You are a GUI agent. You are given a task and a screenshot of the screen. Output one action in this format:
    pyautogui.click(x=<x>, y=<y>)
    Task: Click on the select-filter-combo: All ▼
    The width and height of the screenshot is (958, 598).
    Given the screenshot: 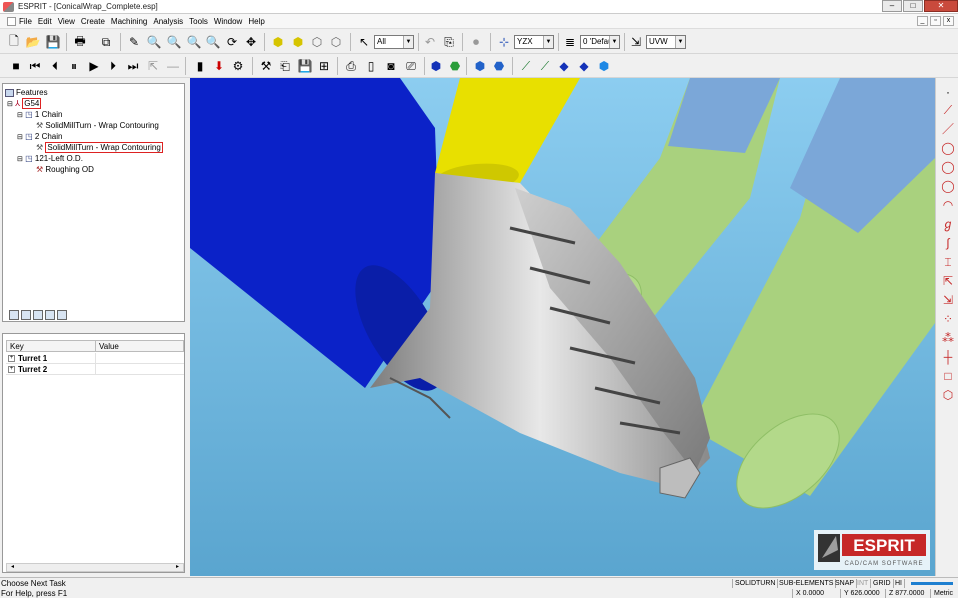 What is the action you would take?
    pyautogui.click(x=394, y=42)
    